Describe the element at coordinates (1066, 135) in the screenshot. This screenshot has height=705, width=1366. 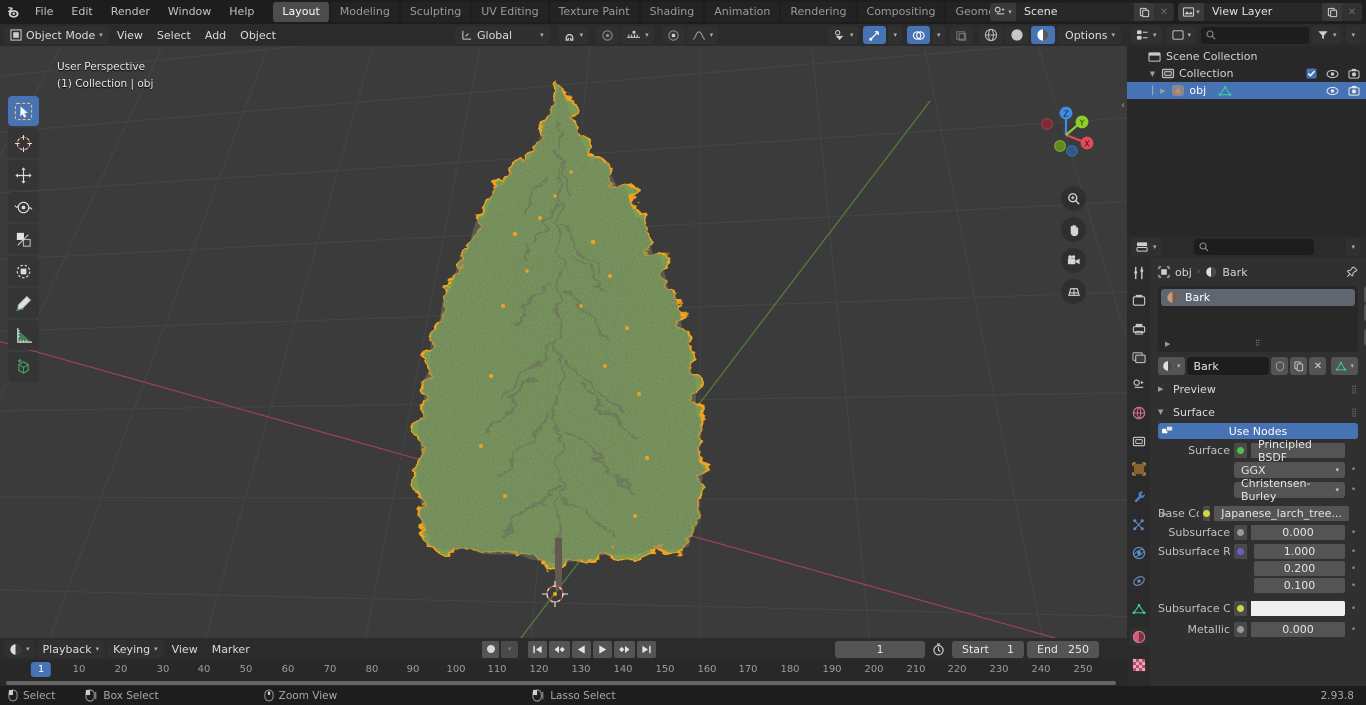
I see `navigation-gizmo: Z Y X` at that location.